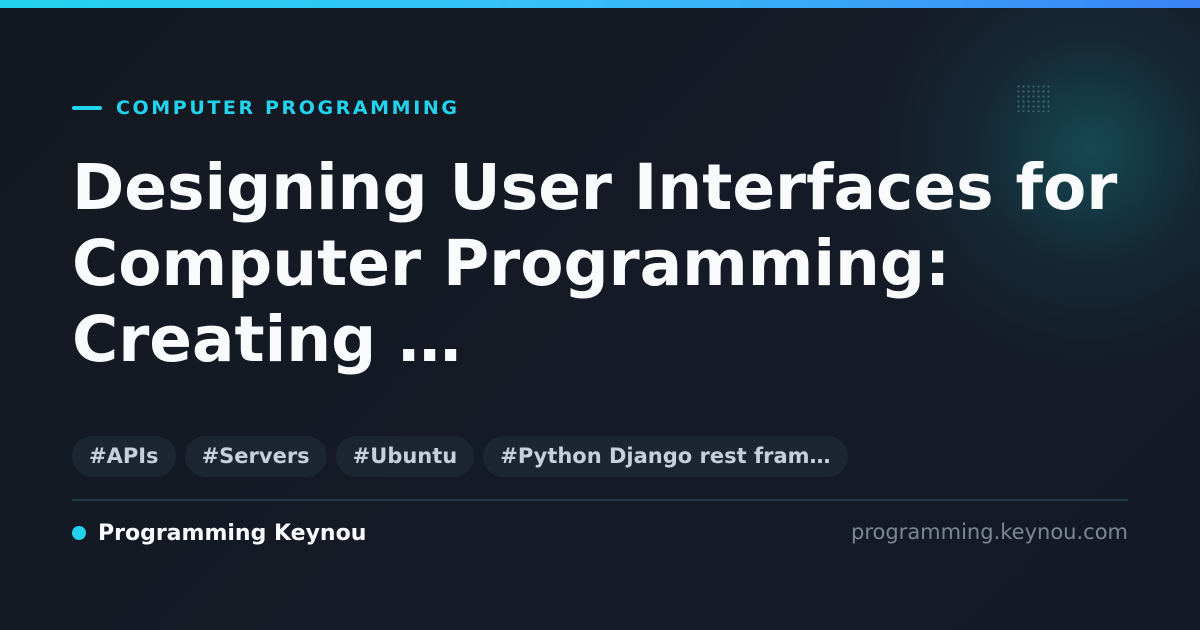  I want to click on site-url: programming.keynou.com, so click(989, 532).